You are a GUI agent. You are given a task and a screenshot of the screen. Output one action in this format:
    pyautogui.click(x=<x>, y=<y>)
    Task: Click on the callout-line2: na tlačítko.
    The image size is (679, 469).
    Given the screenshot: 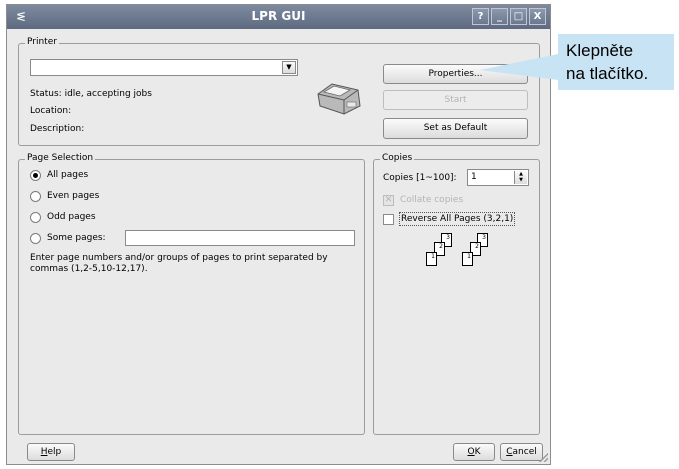 What is the action you would take?
    pyautogui.click(x=607, y=73)
    